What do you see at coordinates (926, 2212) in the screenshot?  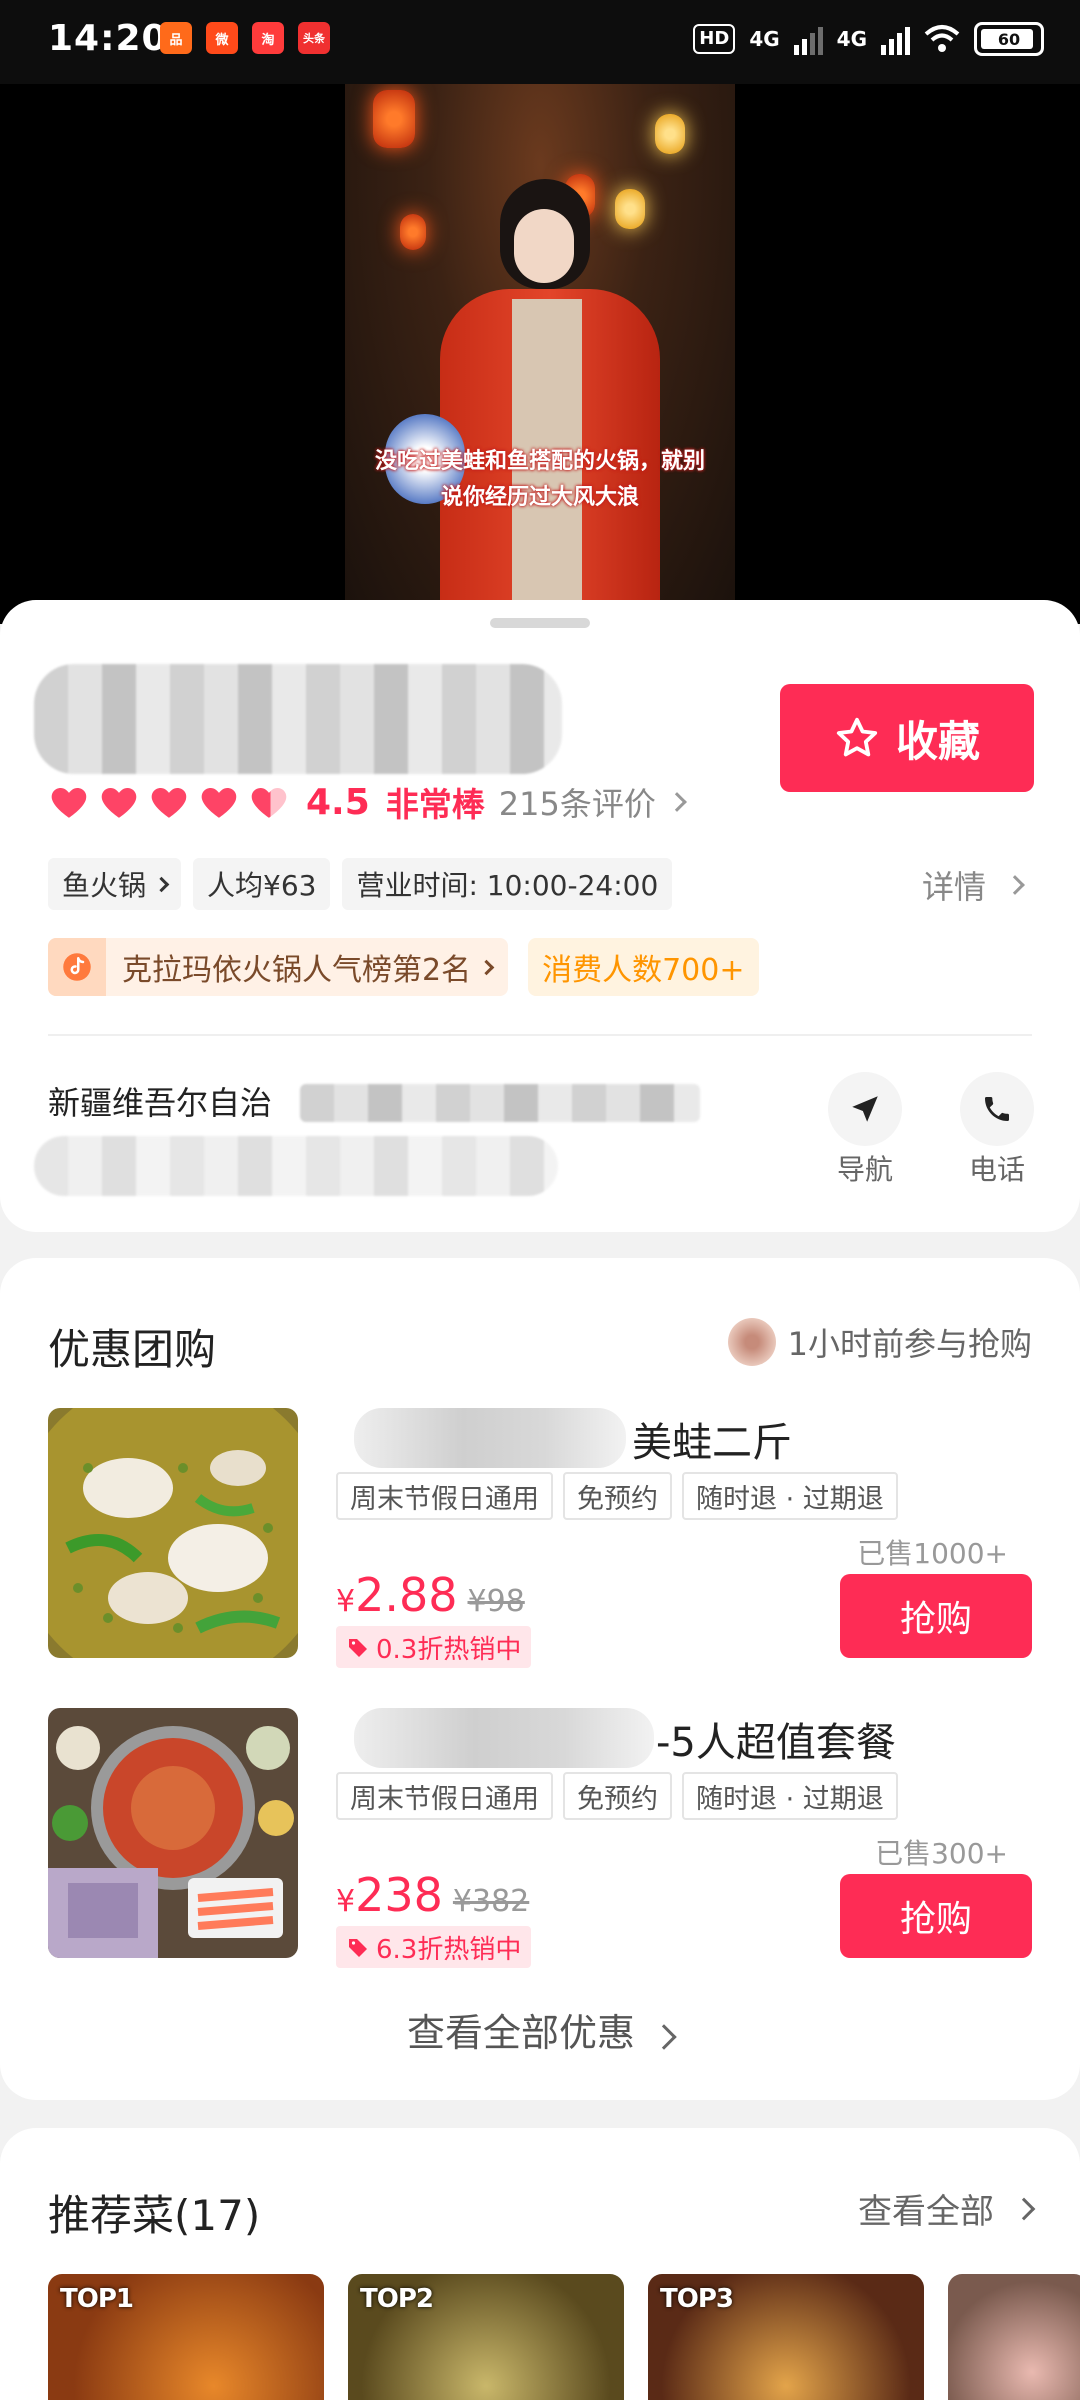 I see `see-all-label: 查看全部` at bounding box center [926, 2212].